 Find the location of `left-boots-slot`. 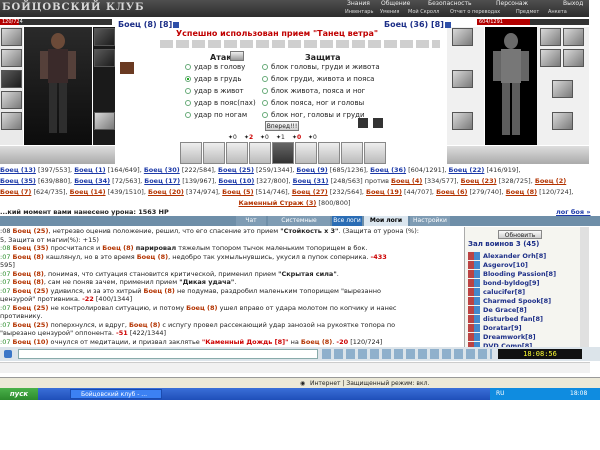

left-boots-slot is located at coordinates (104, 121).